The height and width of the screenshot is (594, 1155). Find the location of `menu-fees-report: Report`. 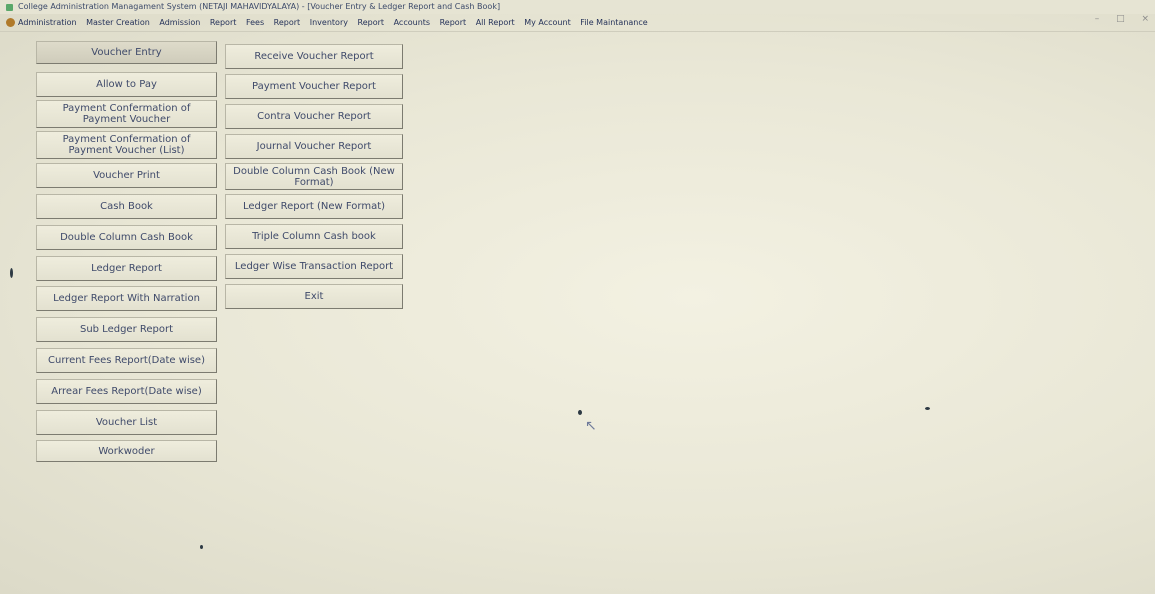

menu-fees-report: Report is located at coordinates (287, 22).